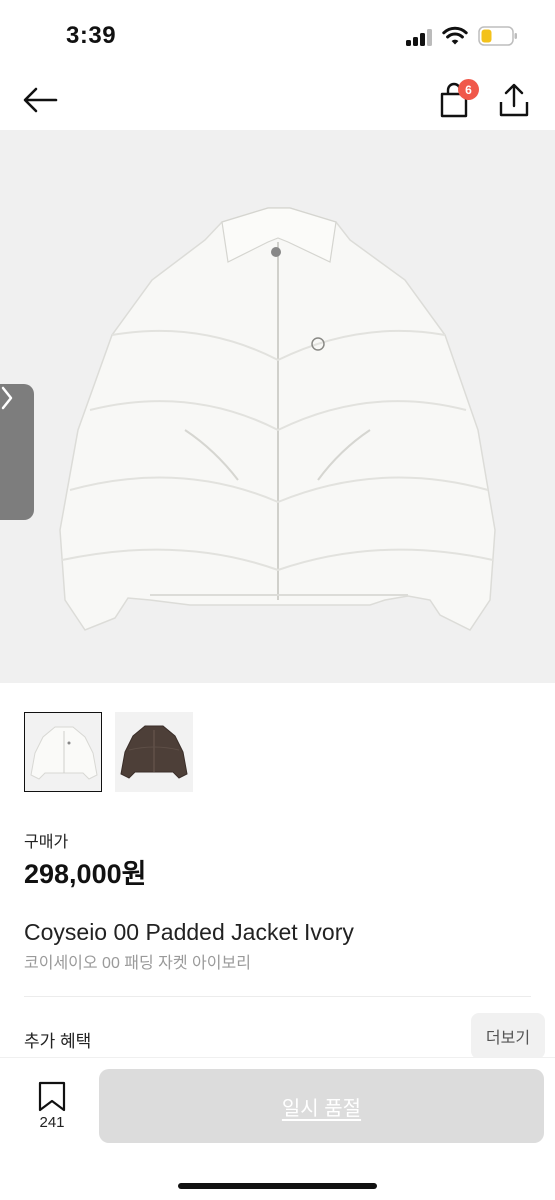  I want to click on wifi-icon, so click(455, 35).